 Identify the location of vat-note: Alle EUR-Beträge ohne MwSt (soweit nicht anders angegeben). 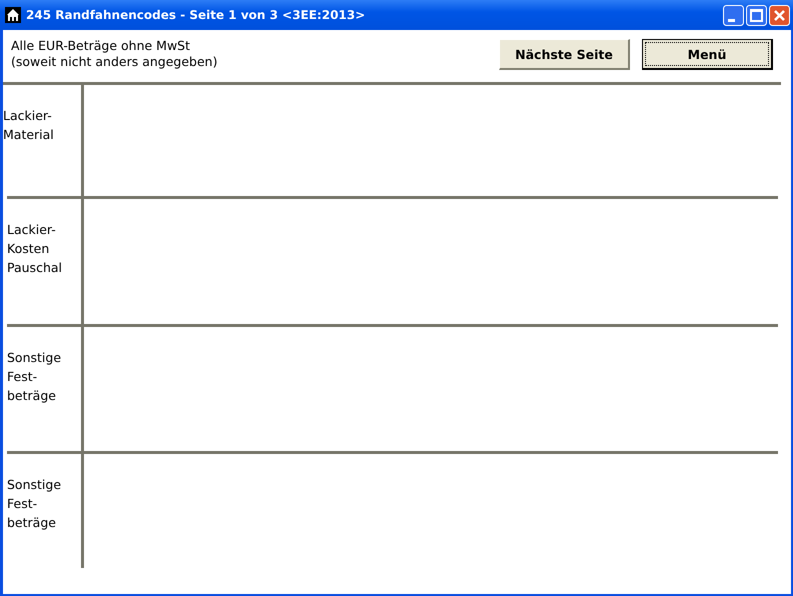
(114, 54).